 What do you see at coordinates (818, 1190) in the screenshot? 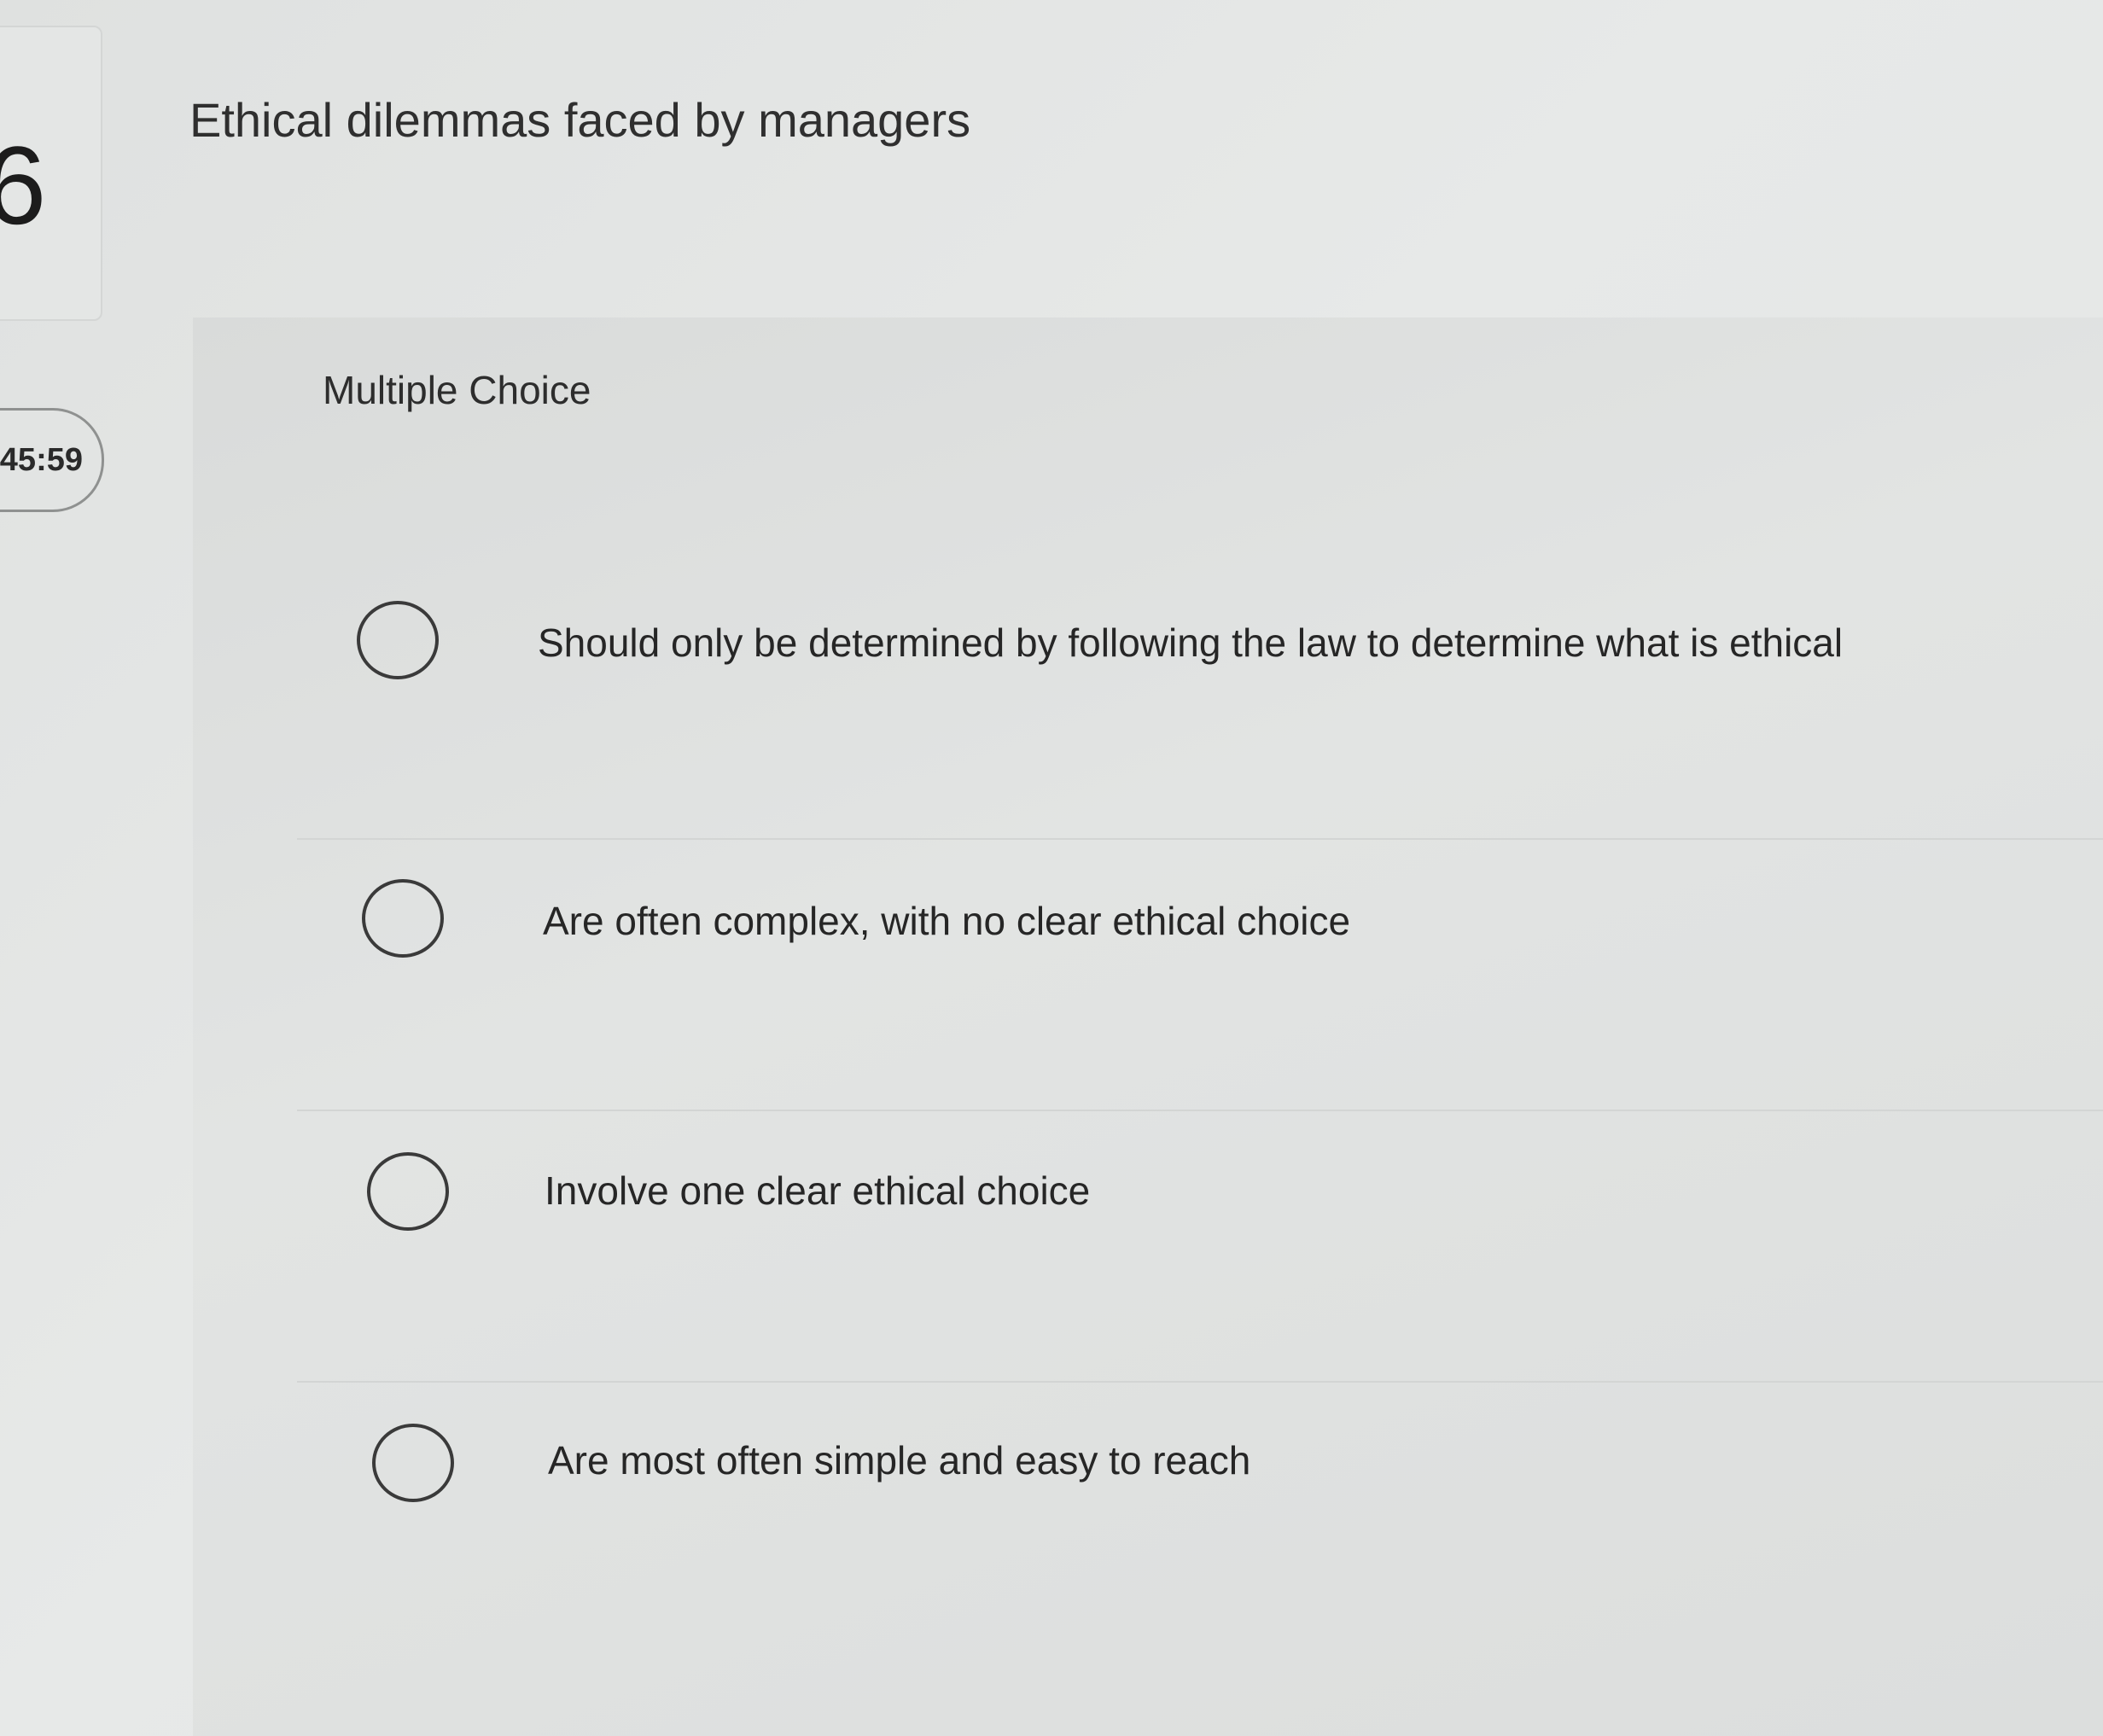
I see `answer-option-label: Involve one clear ethical choice` at bounding box center [818, 1190].